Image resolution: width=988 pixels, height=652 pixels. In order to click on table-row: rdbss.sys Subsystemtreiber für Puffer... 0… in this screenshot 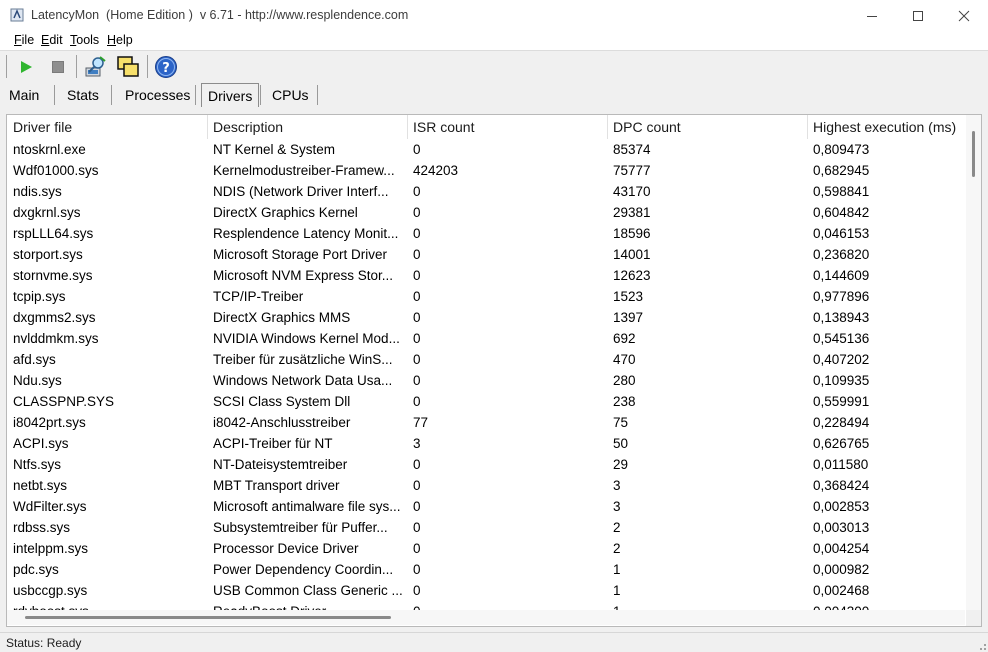, I will do `click(486, 527)`.